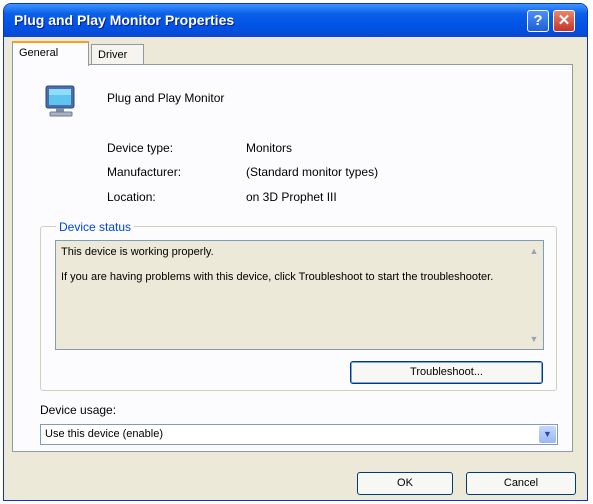 The width and height of the screenshot is (593, 504). I want to click on scroll-up-icon: ▲, so click(534, 251).